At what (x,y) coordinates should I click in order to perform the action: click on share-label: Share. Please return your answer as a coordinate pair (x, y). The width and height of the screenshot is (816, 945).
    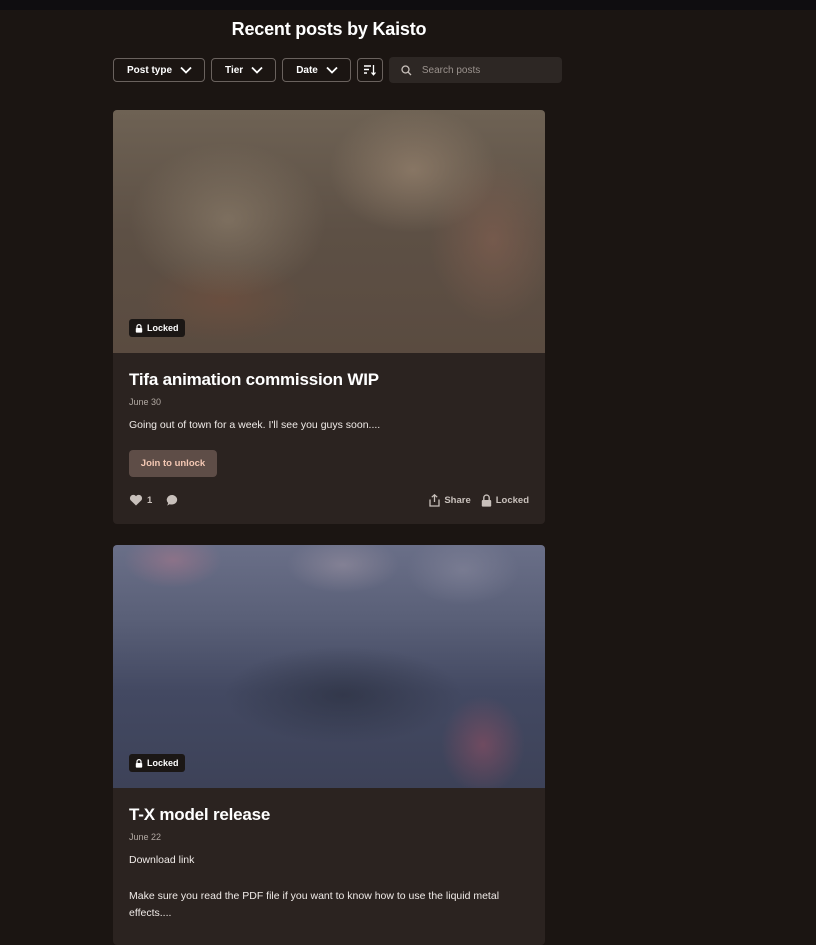
    Looking at the image, I should click on (457, 500).